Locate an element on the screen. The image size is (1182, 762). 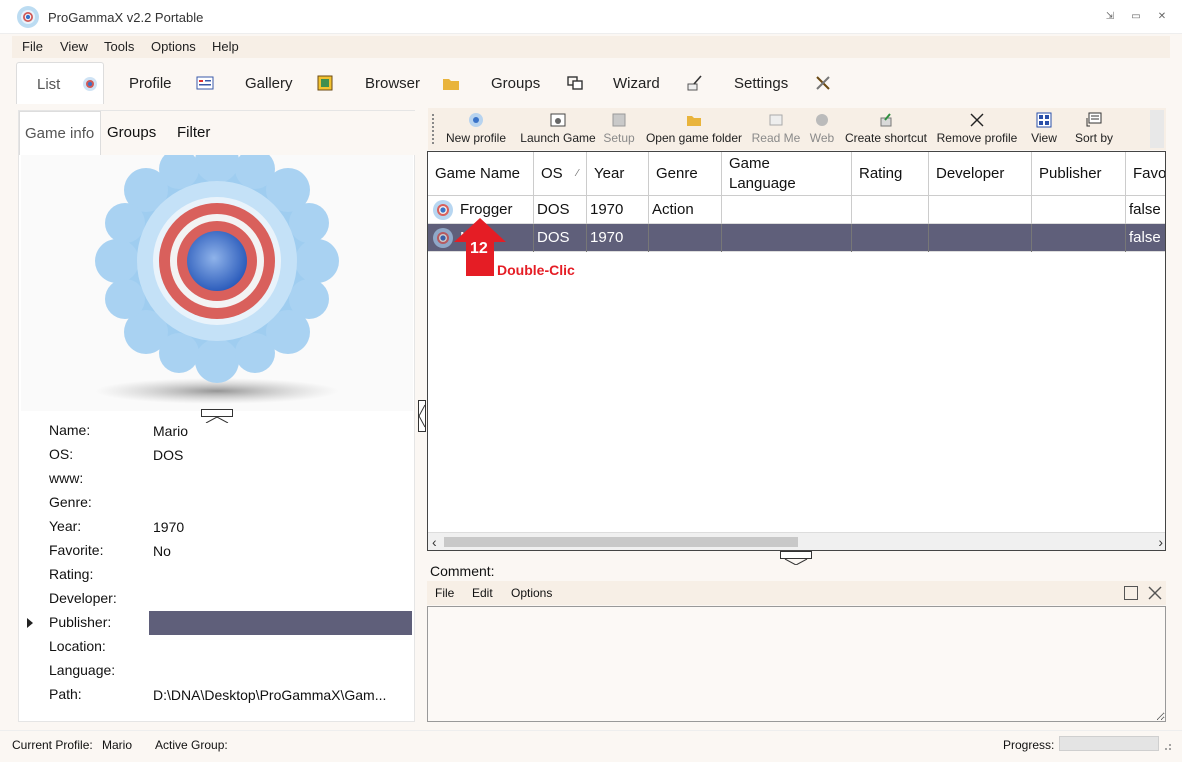
column-header-year: Year is located at coordinates (618, 174).